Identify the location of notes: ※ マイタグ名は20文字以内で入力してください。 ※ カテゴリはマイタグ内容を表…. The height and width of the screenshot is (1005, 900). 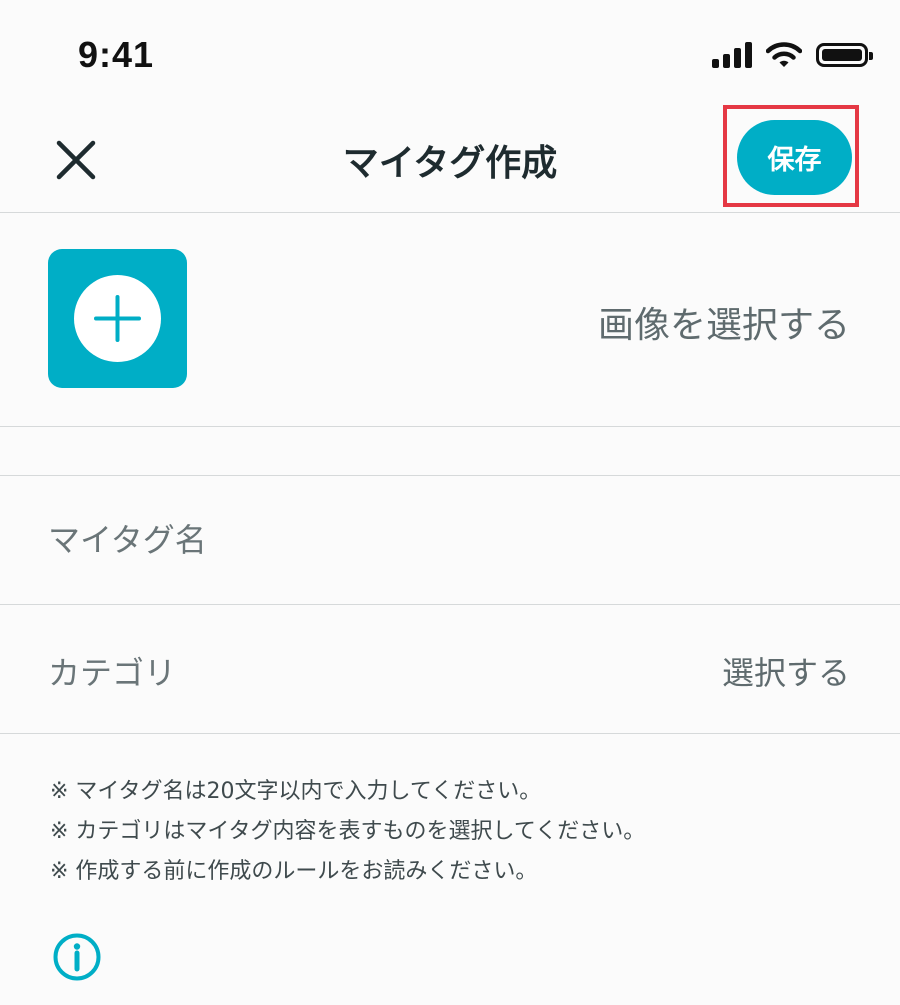
(460, 832).